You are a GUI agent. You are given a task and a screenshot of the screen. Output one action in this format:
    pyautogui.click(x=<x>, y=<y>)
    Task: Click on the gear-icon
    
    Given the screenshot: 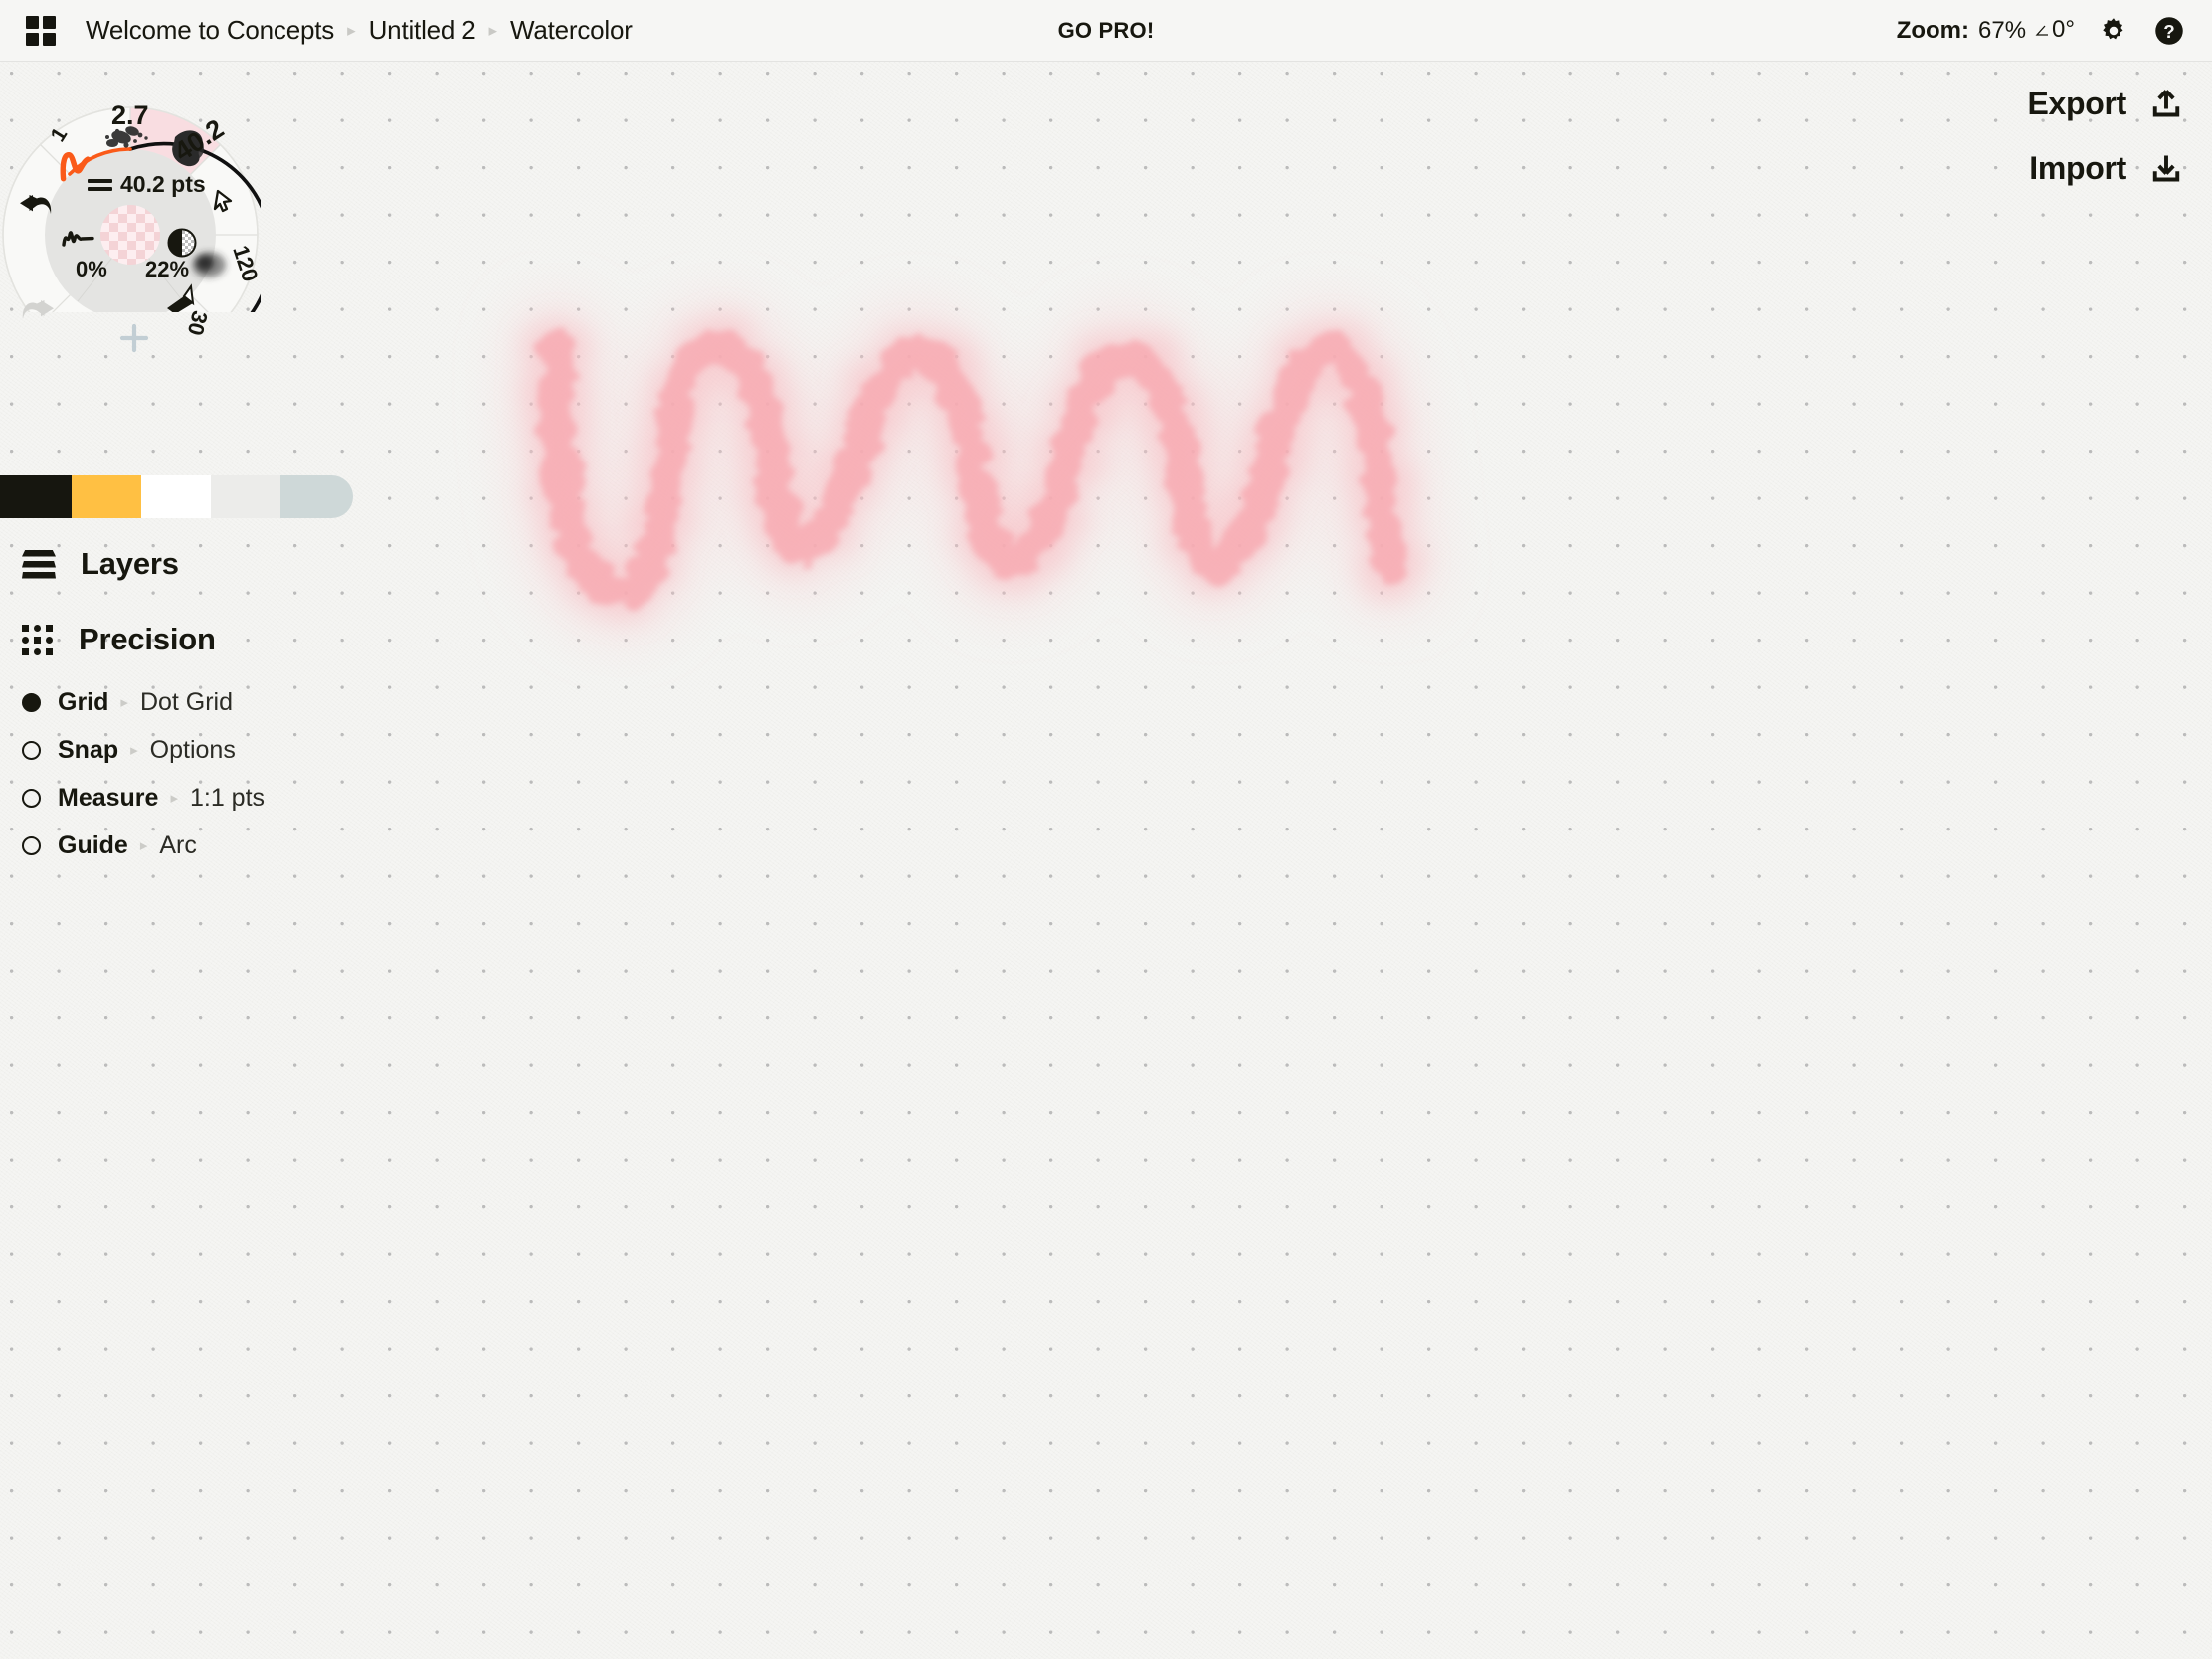 What is the action you would take?
    pyautogui.click(x=2113, y=31)
    